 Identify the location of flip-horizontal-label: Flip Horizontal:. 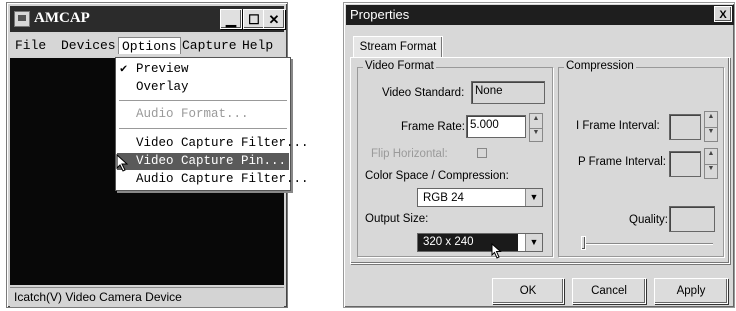
(409, 154).